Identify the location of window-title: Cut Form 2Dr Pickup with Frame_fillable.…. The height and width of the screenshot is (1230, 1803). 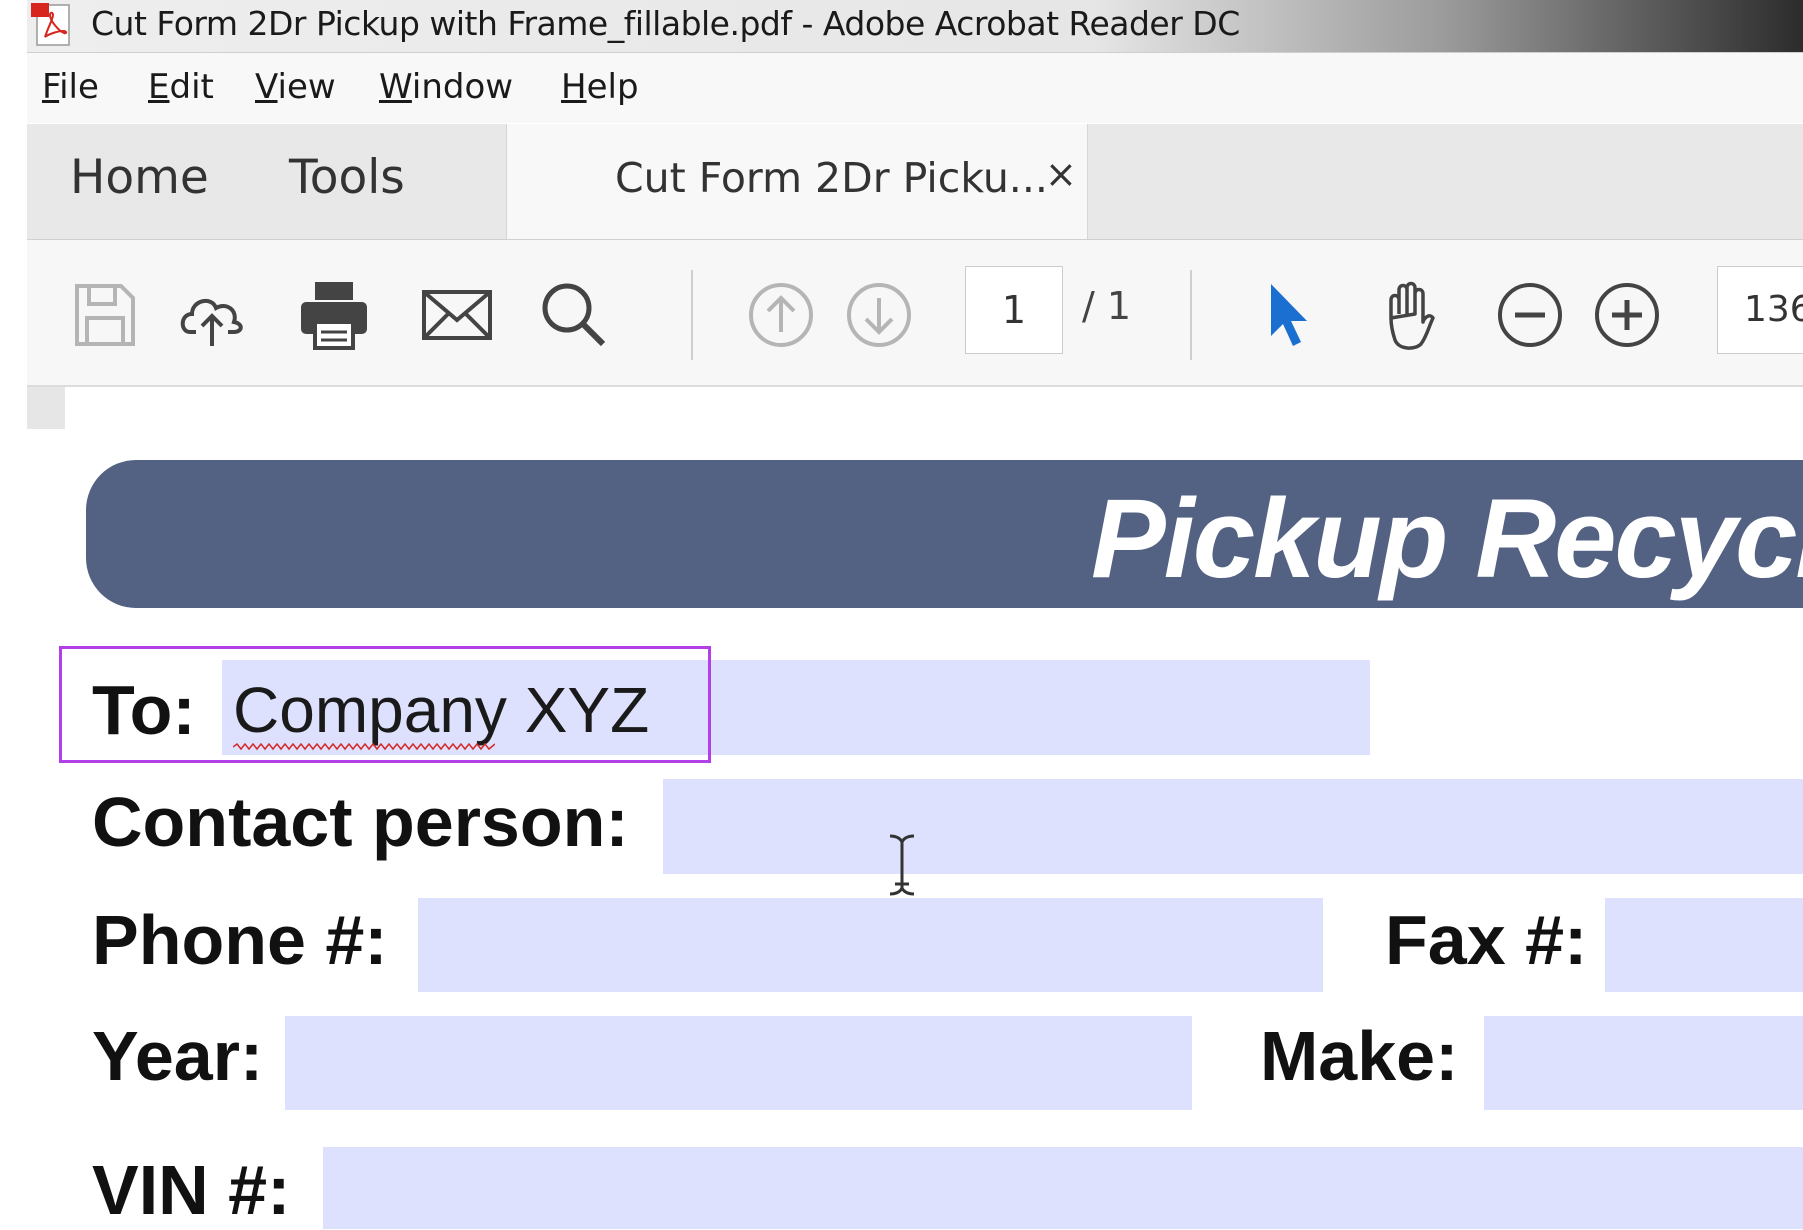
(665, 23).